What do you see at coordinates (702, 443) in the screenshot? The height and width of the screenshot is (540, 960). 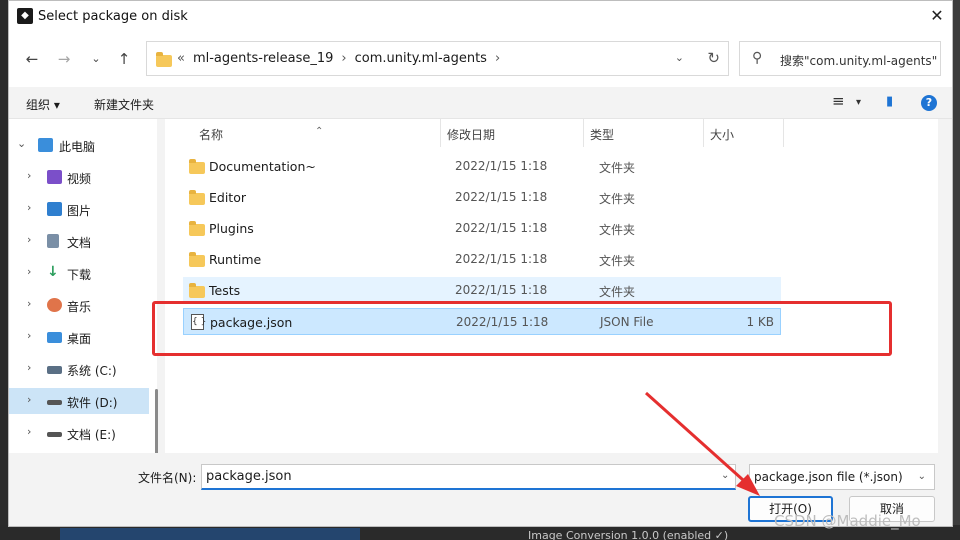 I see `annotation-arrow` at bounding box center [702, 443].